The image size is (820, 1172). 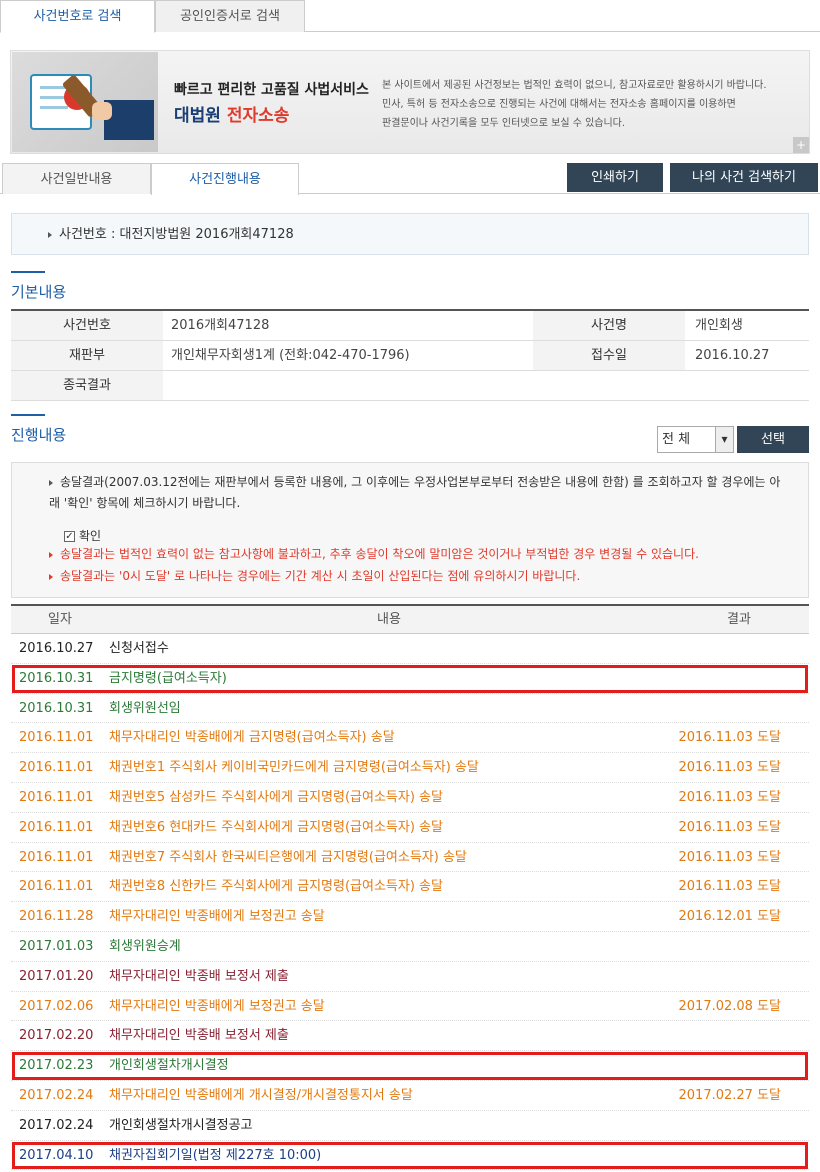 I want to click on more-icon: +, so click(x=801, y=145).